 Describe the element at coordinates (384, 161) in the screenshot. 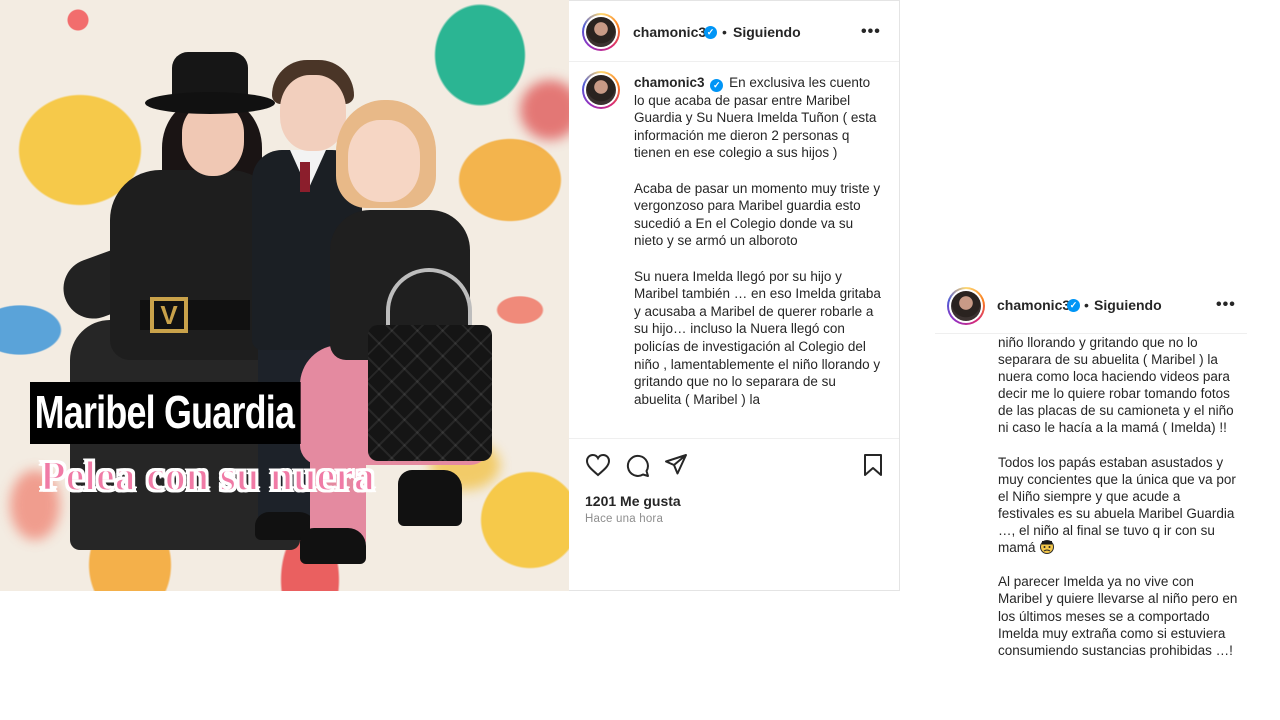

I see `girl-face` at that location.